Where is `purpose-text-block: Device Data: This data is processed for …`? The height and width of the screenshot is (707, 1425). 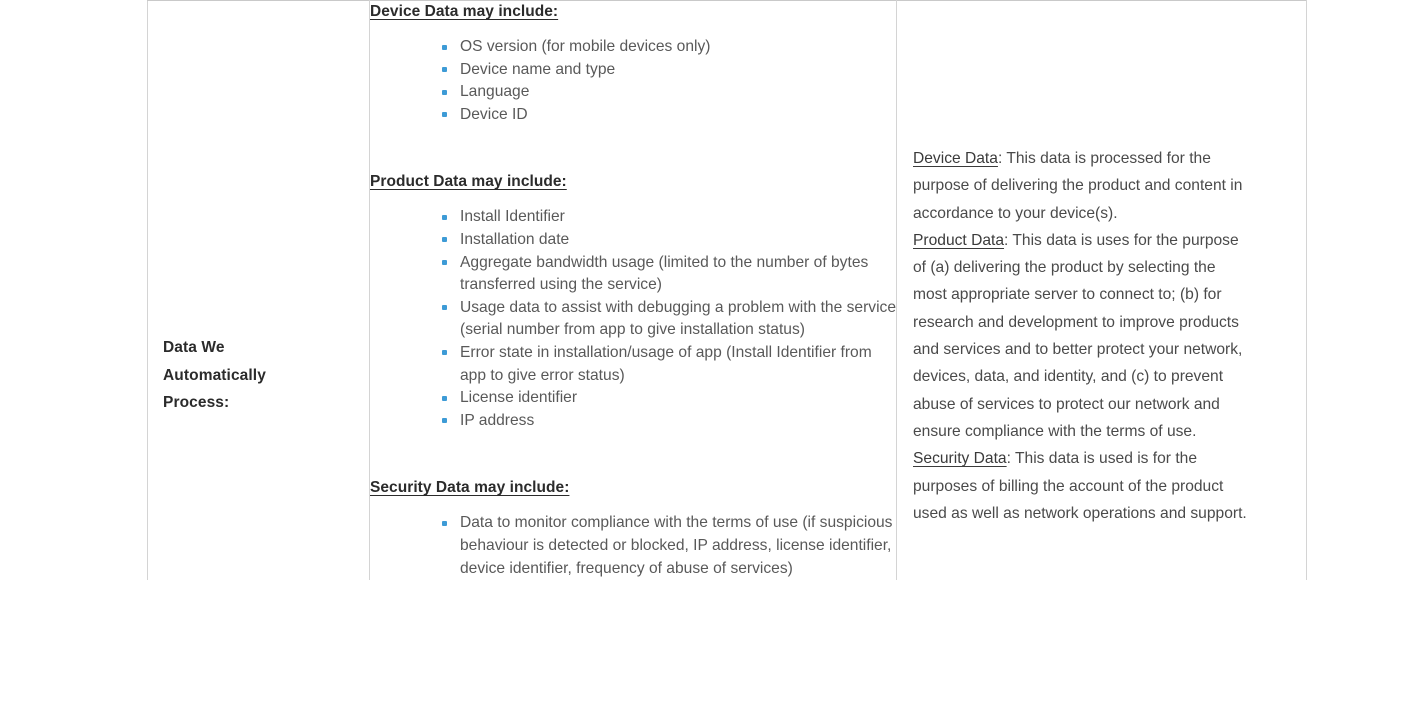 purpose-text-block: Device Data: This data is processed for … is located at coordinates (1083, 336).